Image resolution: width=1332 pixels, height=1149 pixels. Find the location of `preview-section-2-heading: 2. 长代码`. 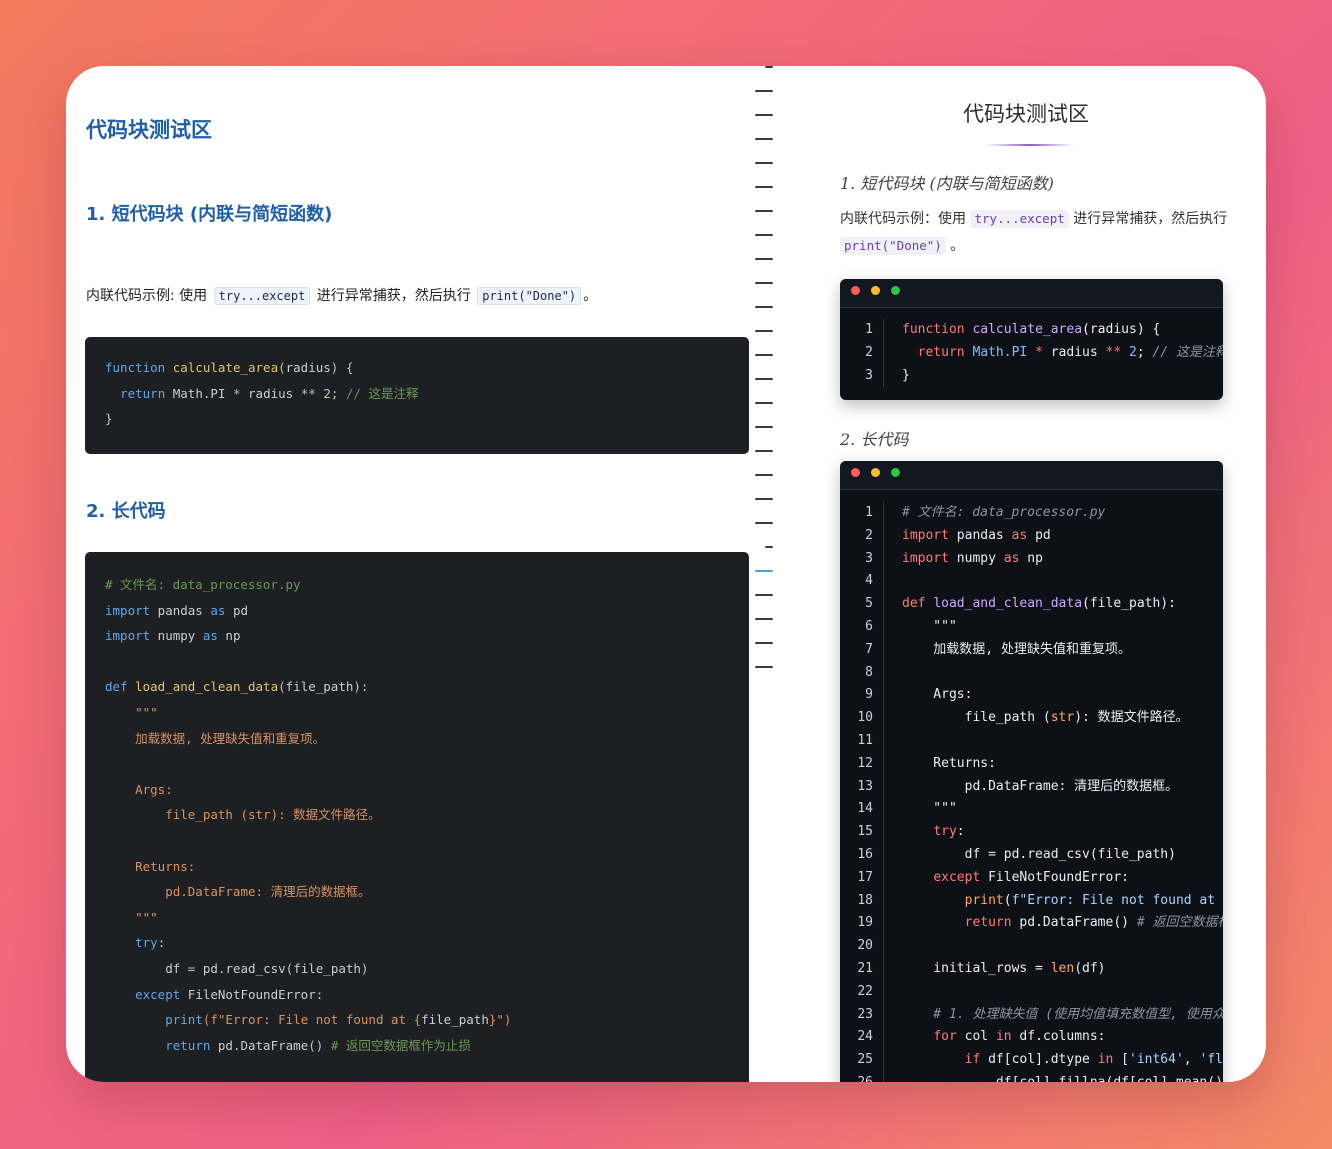

preview-section-2-heading: 2. 长代码 is located at coordinates (874, 439).